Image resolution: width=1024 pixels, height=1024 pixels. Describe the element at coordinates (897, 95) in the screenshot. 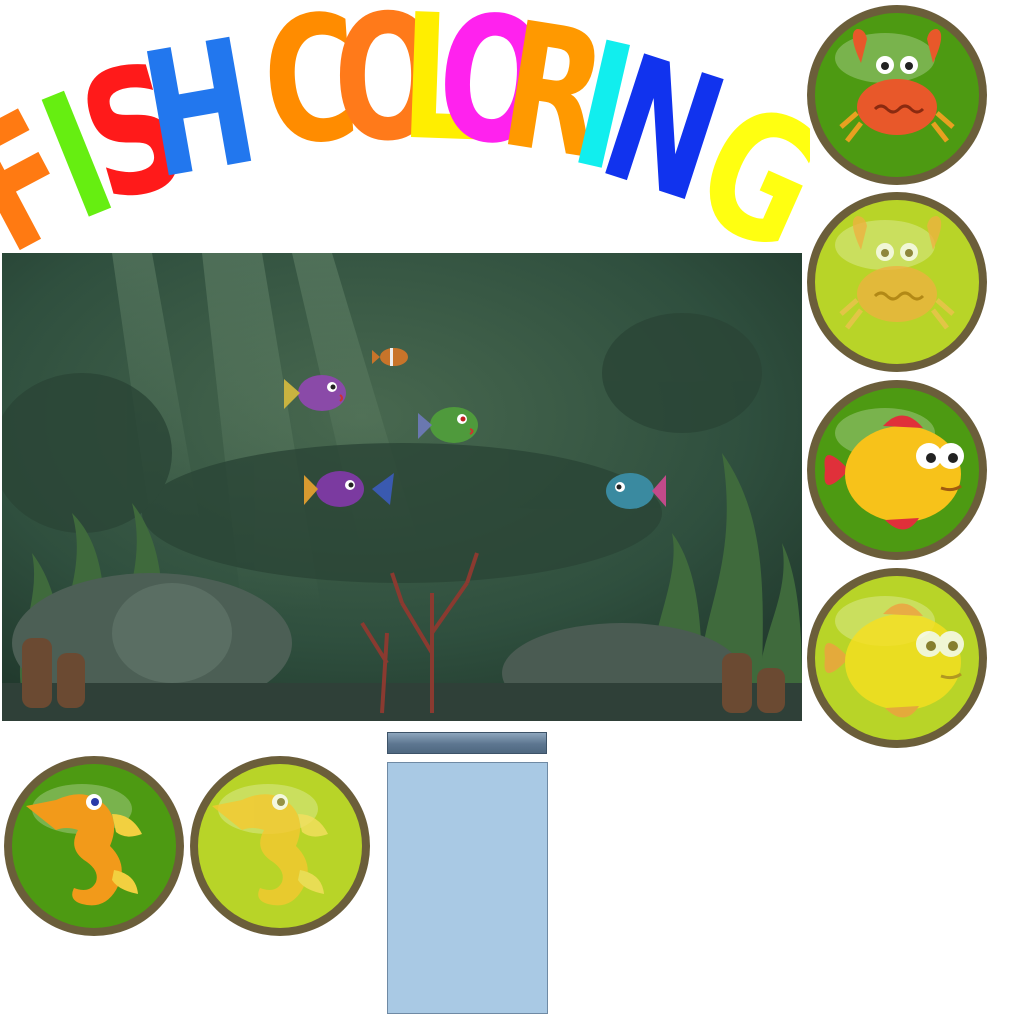

I see `crab-button` at that location.